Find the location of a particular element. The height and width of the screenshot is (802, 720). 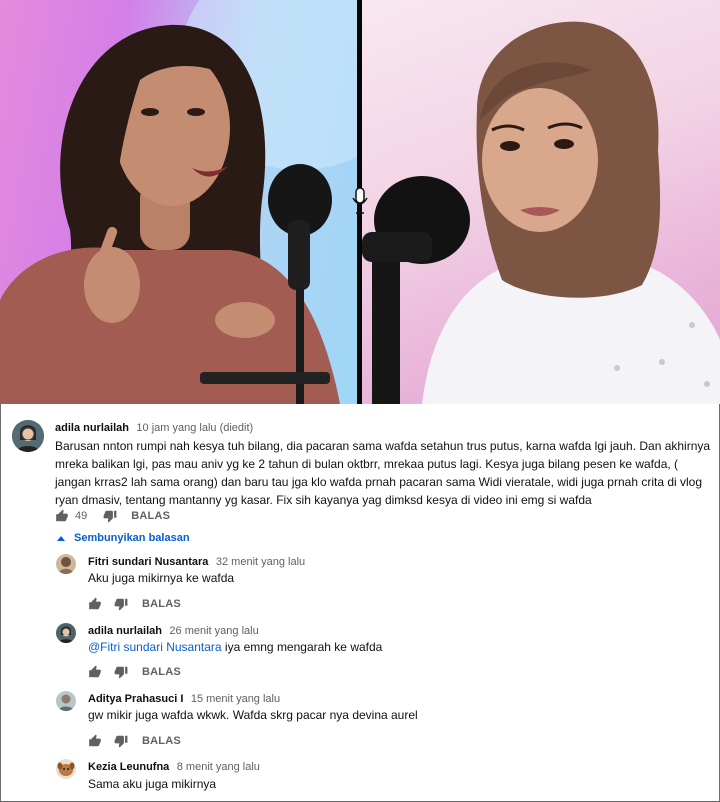

chevron-up-icon is located at coordinates (61, 538).